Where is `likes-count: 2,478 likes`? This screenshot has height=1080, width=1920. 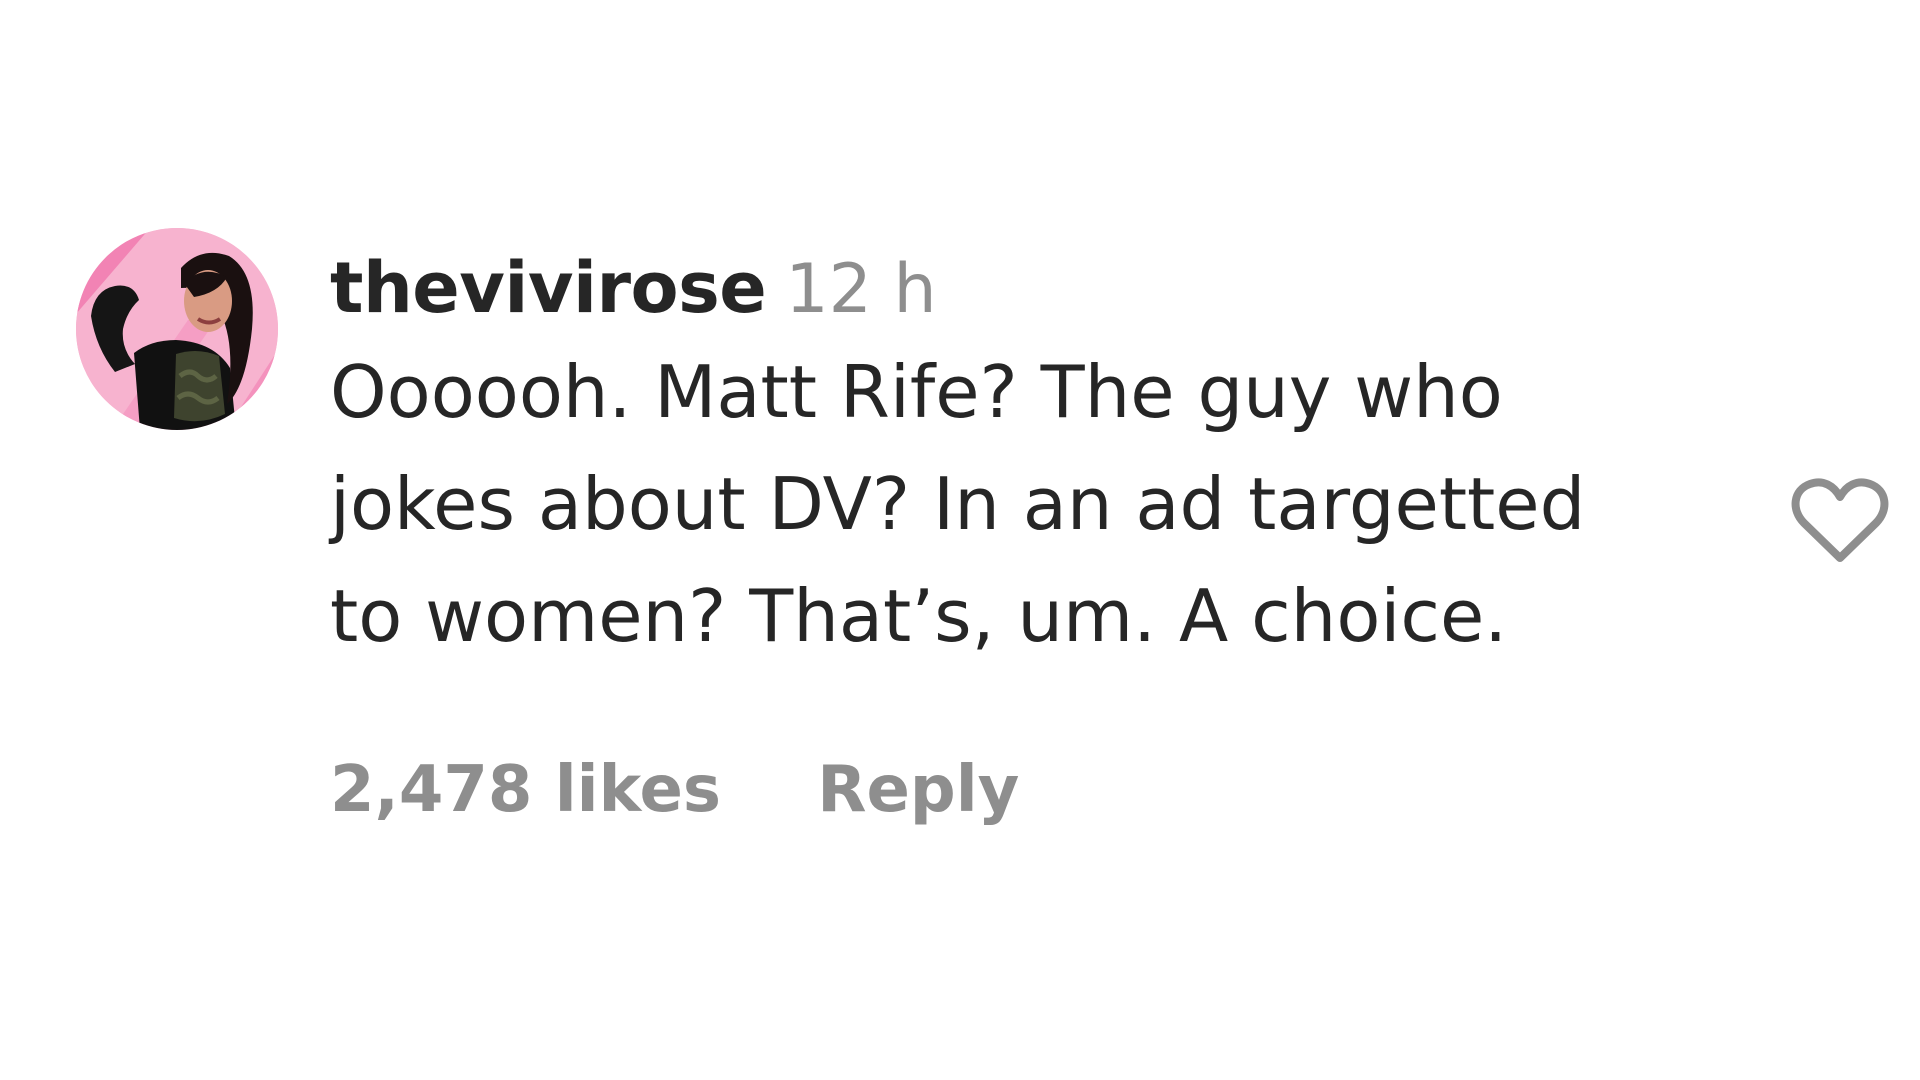
likes-count: 2,478 likes is located at coordinates (525, 790).